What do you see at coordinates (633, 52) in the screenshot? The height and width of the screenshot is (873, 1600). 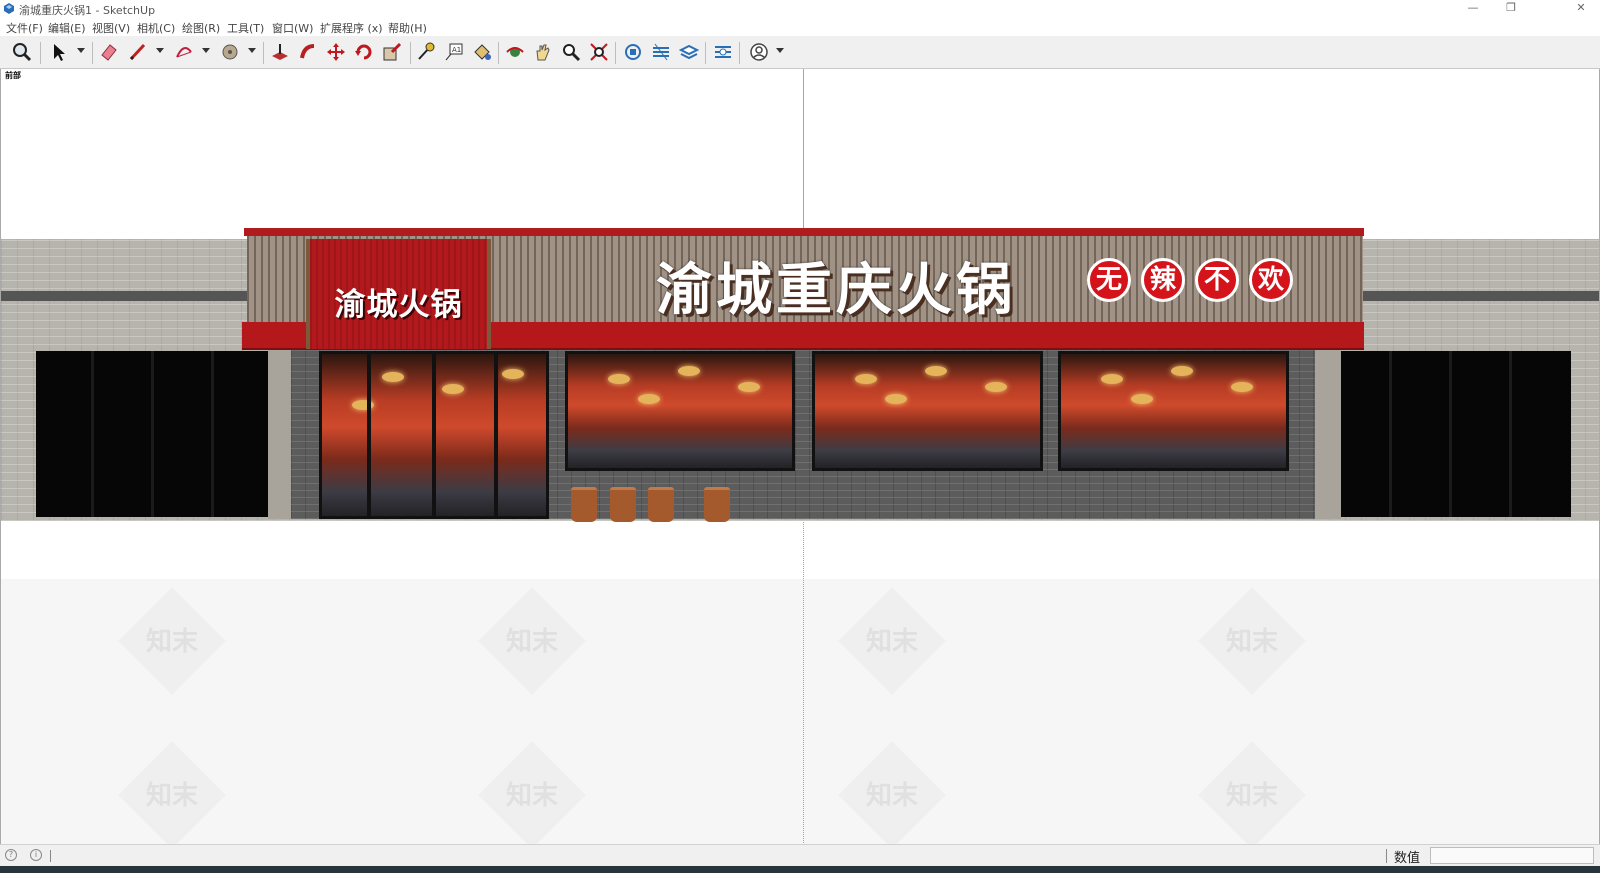 I see `components-icon` at bounding box center [633, 52].